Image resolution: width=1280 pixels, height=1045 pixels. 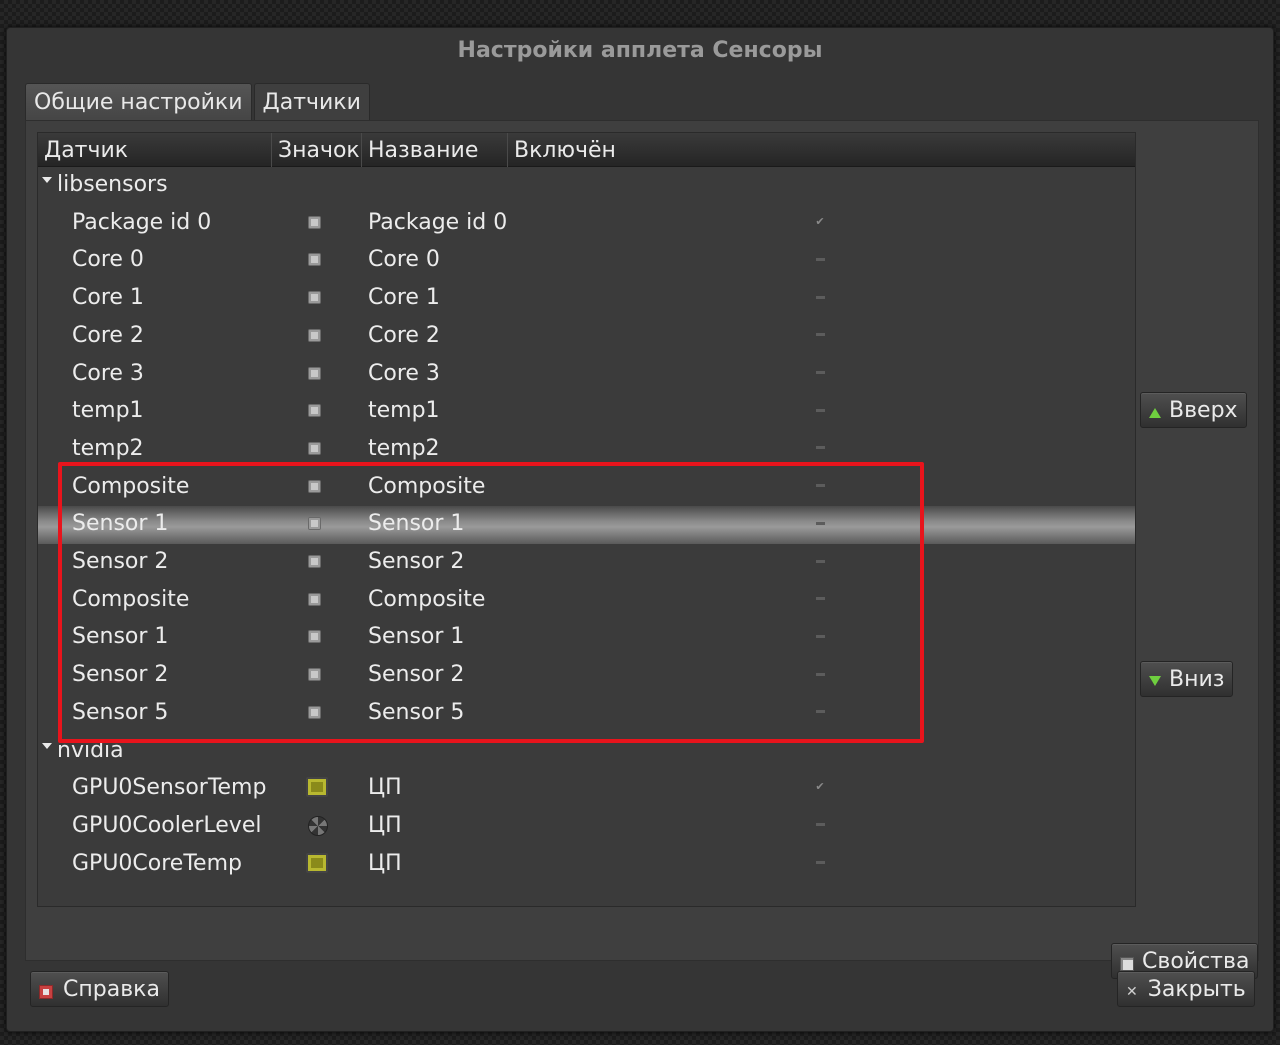 What do you see at coordinates (404, 448) in the screenshot?
I see `name-cell: temp2` at bounding box center [404, 448].